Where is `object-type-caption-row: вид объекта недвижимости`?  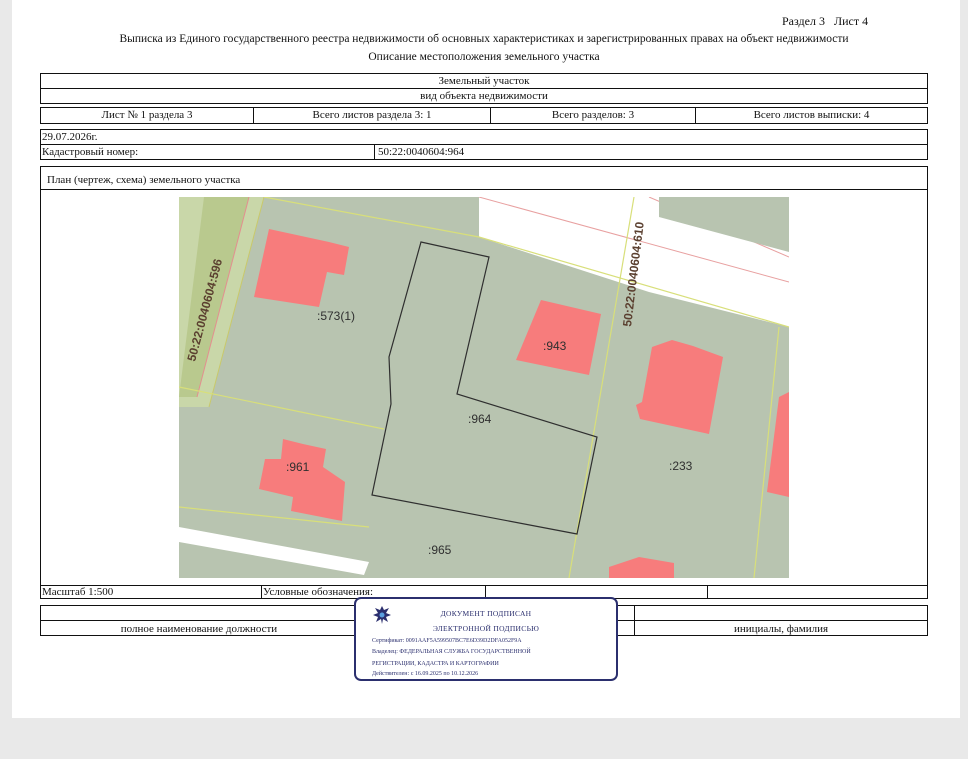 object-type-caption-row: вид объекта недвижимости is located at coordinates (484, 96).